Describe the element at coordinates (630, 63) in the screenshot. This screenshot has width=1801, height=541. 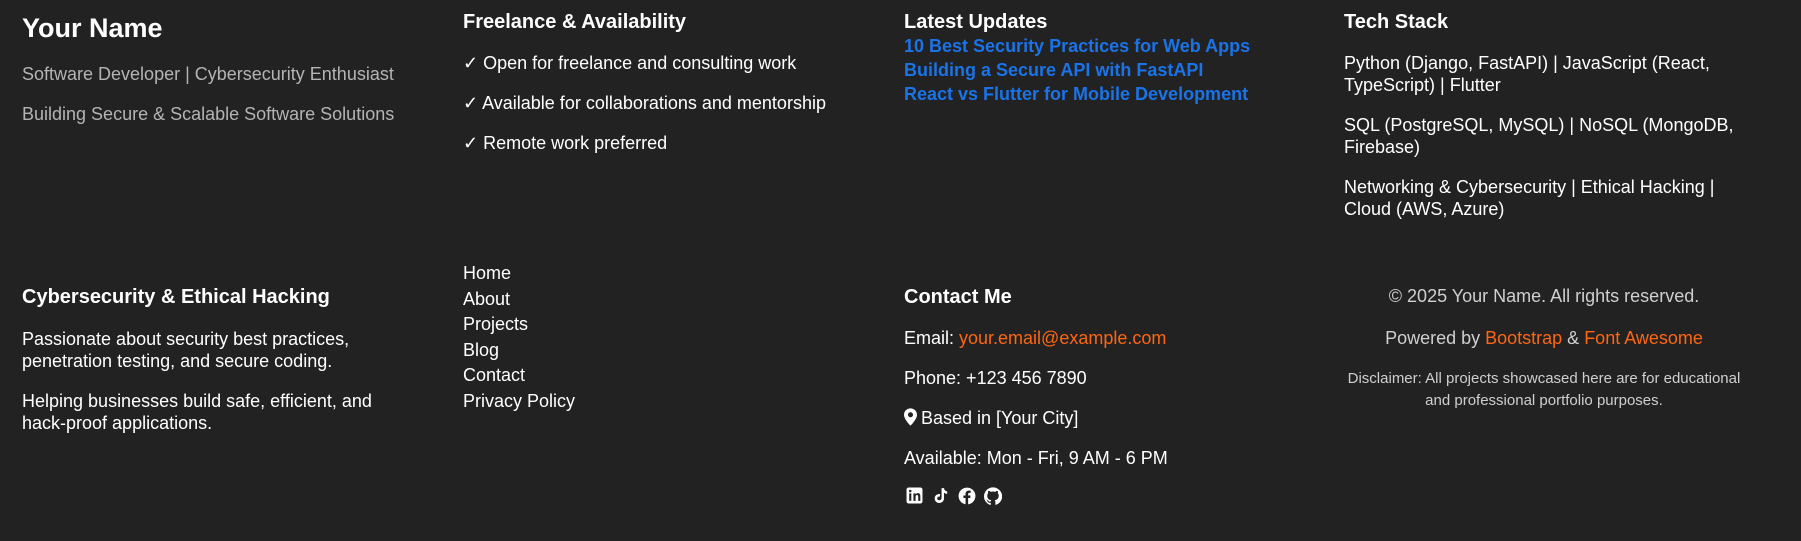
I see `freelance-item: ✓ Open for freelance and consulting work` at that location.